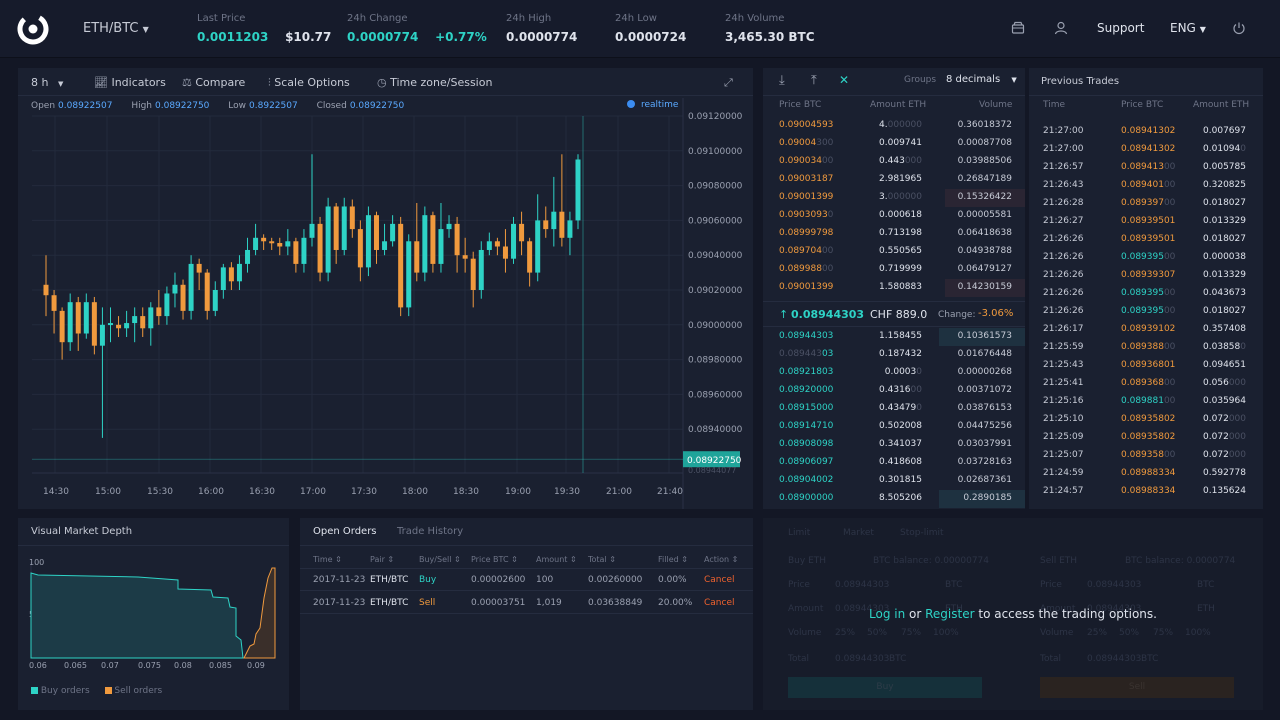 This screenshot has width=1280, height=720. What do you see at coordinates (382, 559) in the screenshot?
I see `orders-col-header: Pair ⇕` at bounding box center [382, 559].